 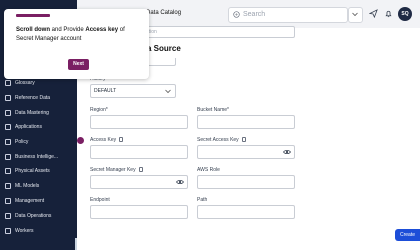 What do you see at coordinates (213, 110) in the screenshot?
I see `bucket-name-label: Bucket Name*` at bounding box center [213, 110].